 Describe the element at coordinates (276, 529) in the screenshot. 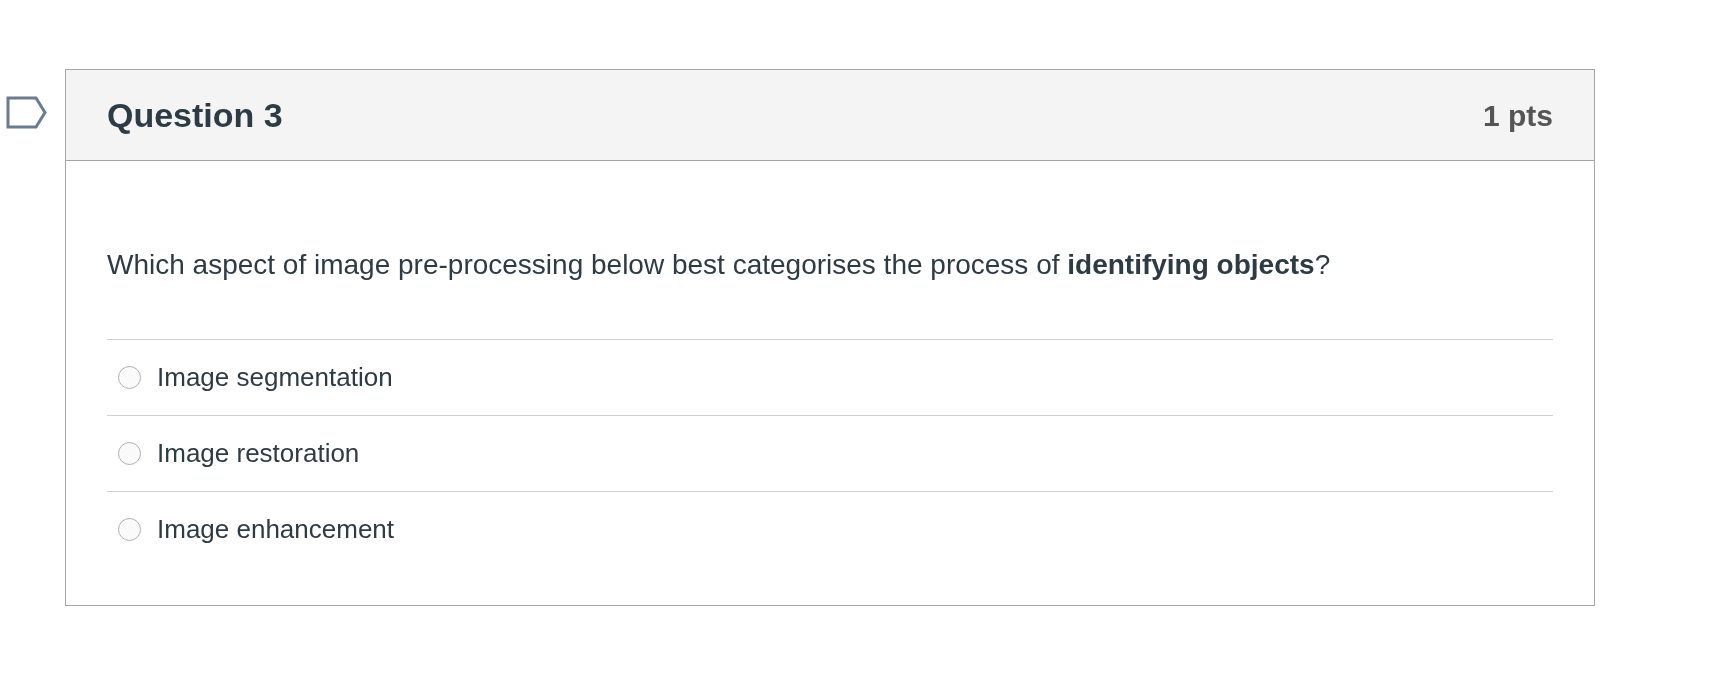

I see `answer-label: Image enhancement` at that location.